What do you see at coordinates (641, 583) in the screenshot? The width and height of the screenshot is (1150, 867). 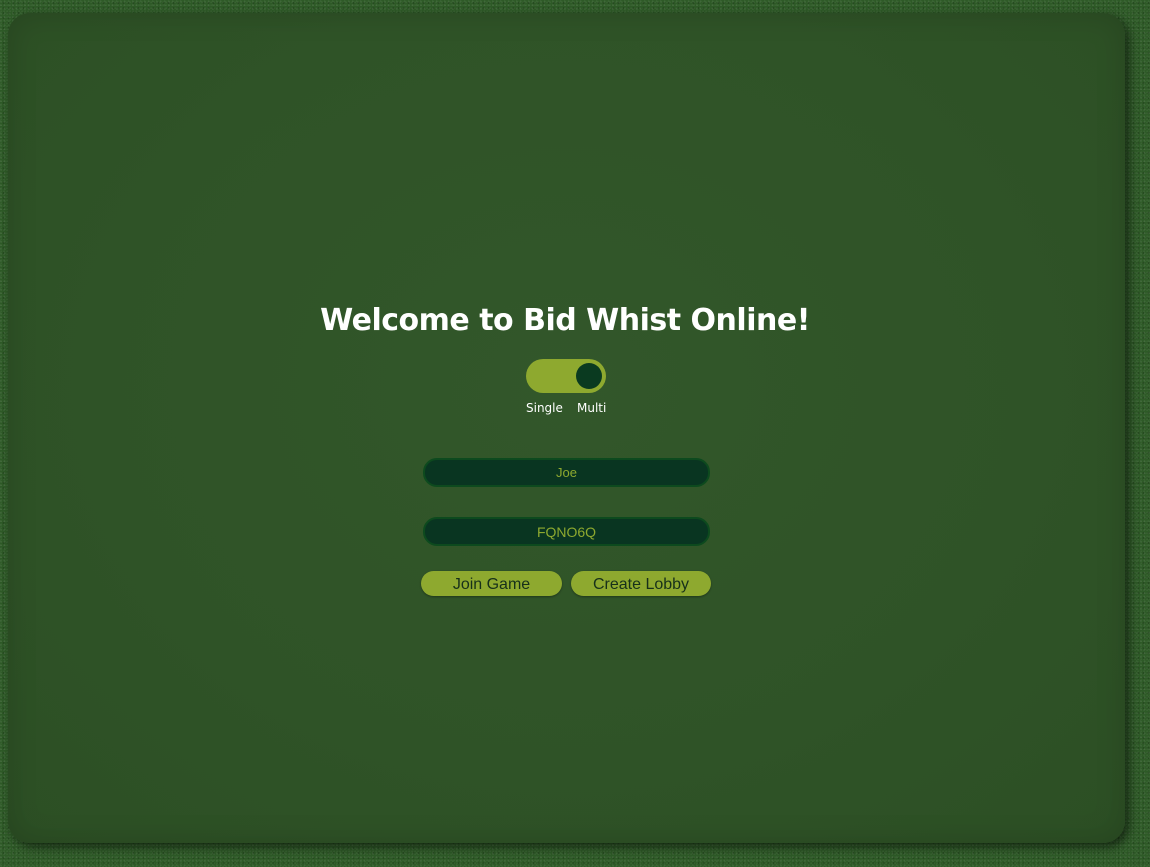 I see `create-lobby-button: Create Lobby` at bounding box center [641, 583].